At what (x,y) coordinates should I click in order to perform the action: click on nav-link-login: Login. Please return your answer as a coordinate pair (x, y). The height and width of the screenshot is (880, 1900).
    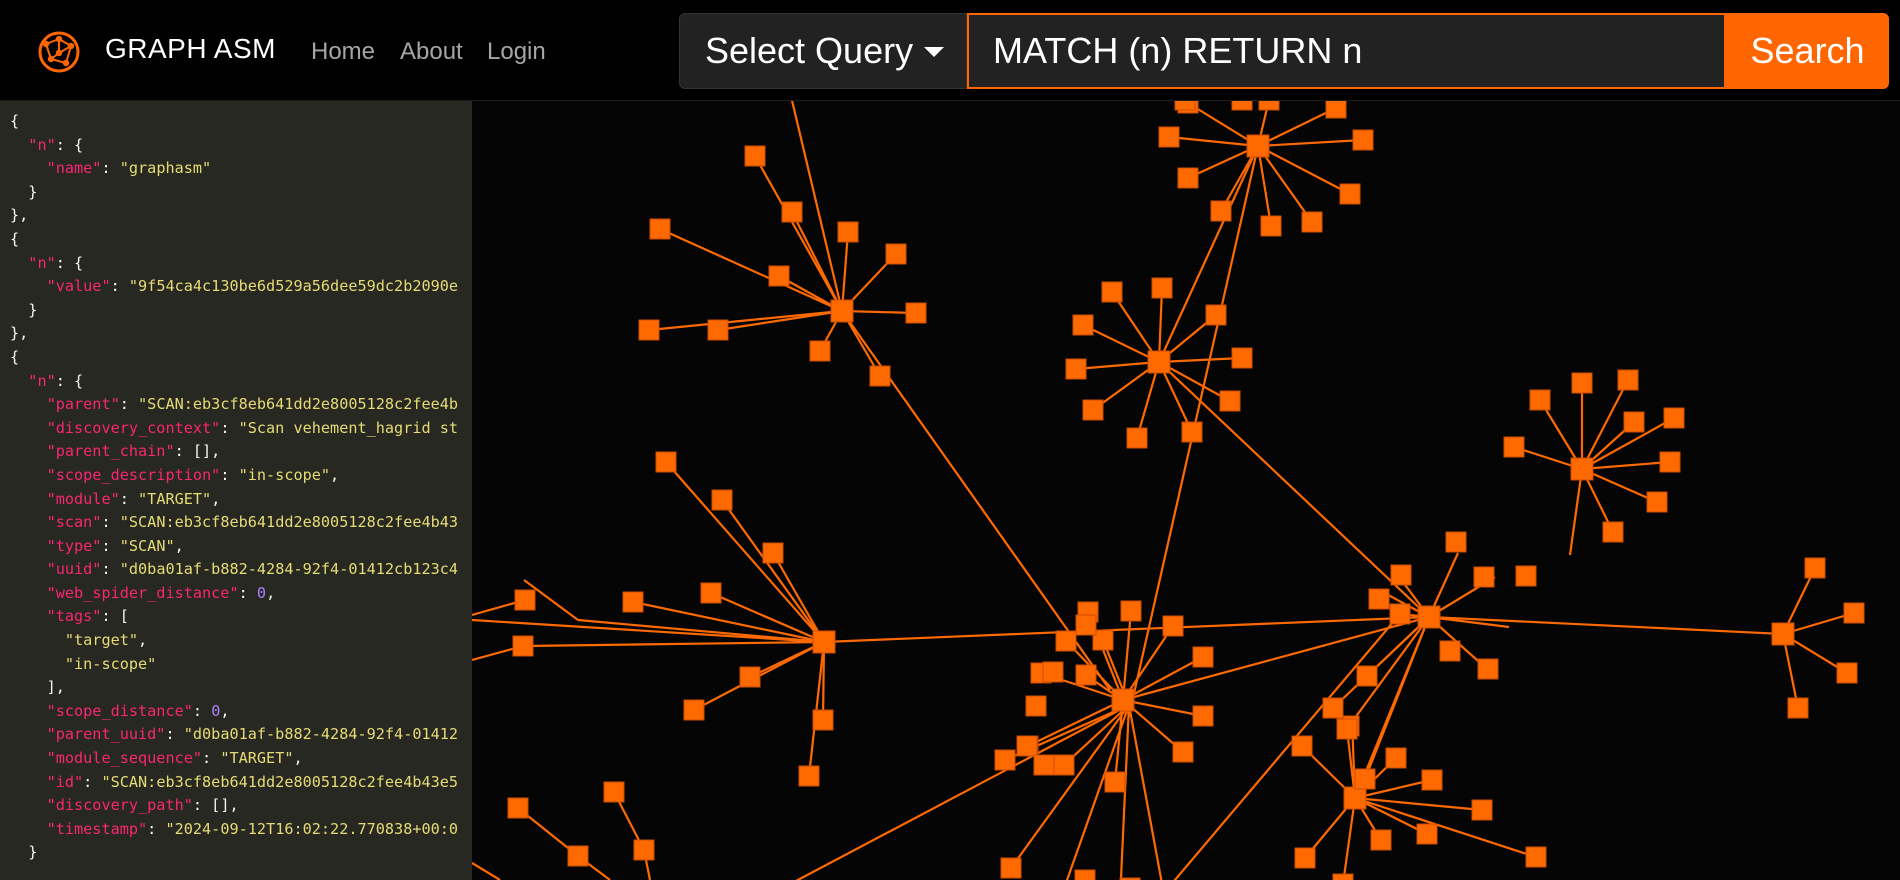
    Looking at the image, I should click on (516, 52).